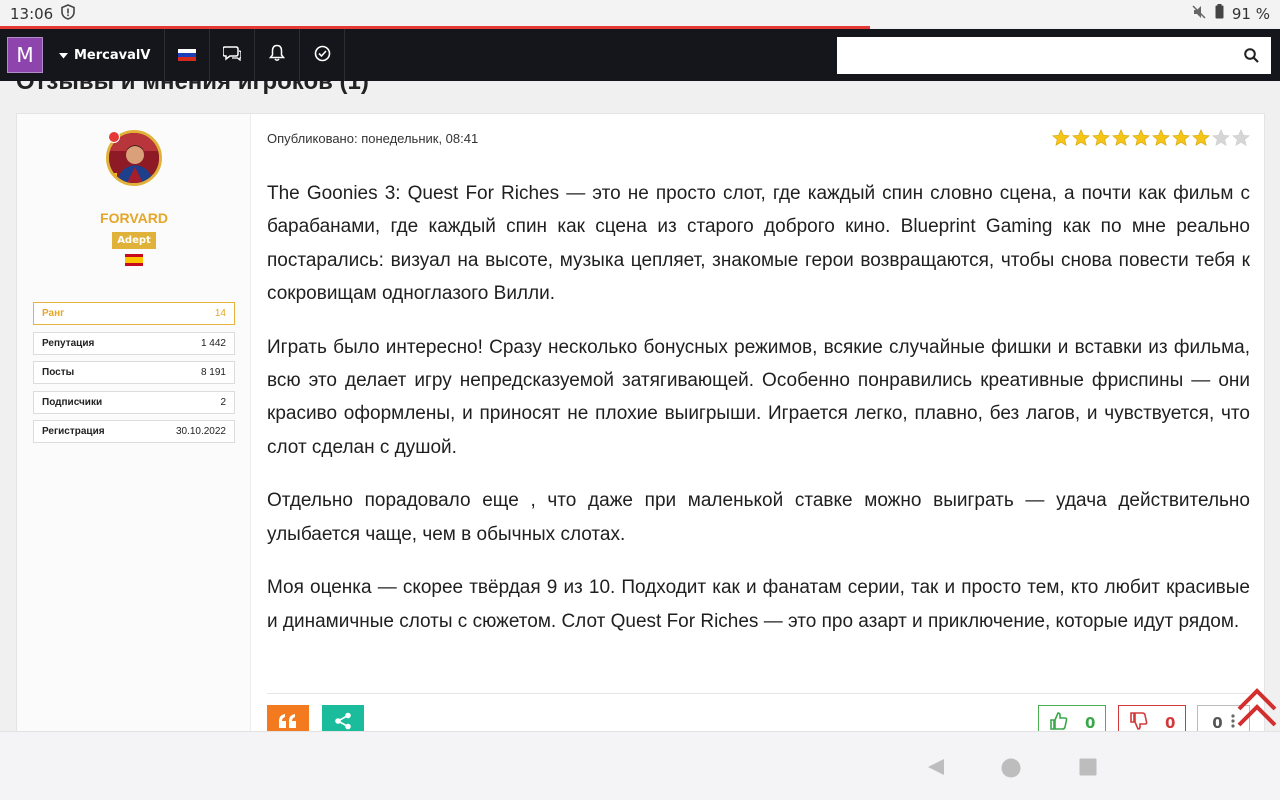 The height and width of the screenshot is (800, 1280). Describe the element at coordinates (134, 402) in the screenshot. I see `stat-followers: Подписчики 2` at that location.